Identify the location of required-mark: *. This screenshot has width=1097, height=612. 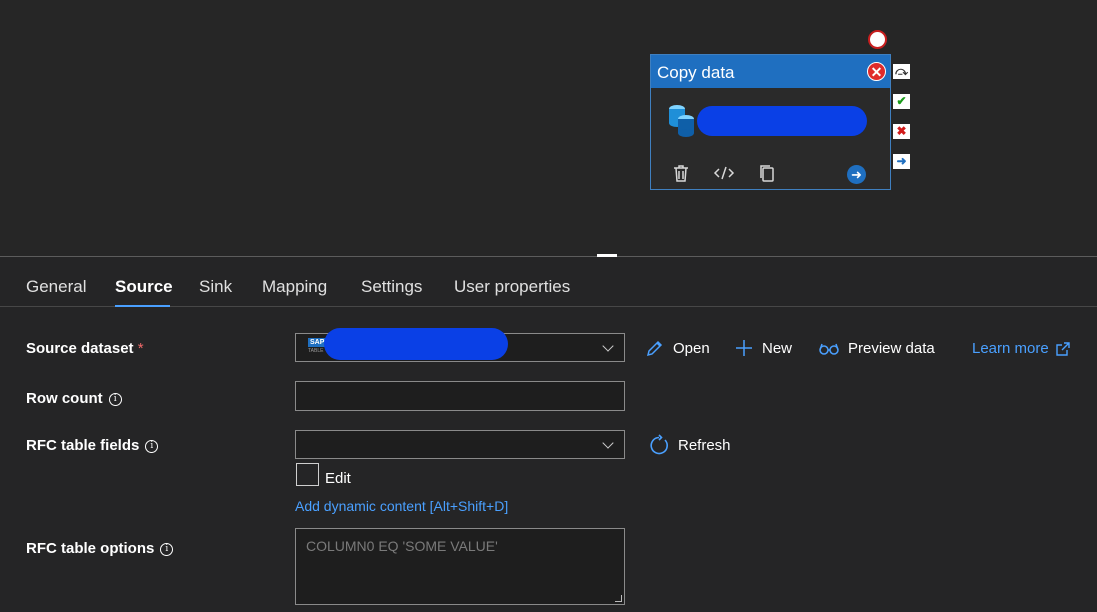
(140, 348).